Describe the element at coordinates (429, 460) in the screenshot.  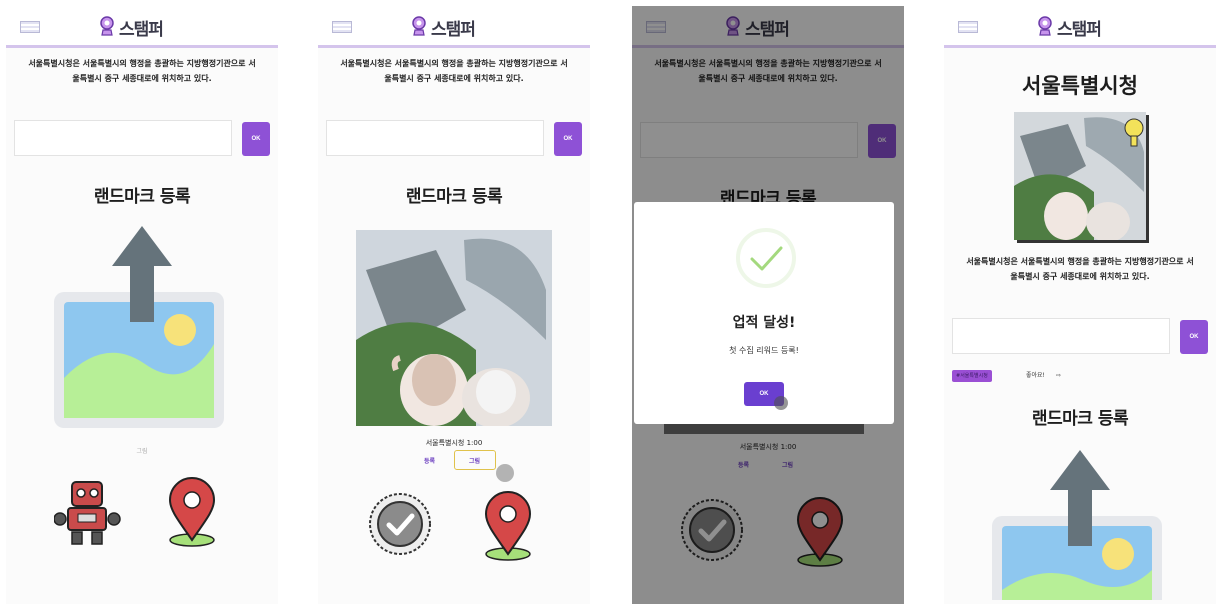
I see `register-link: 등록` at that location.